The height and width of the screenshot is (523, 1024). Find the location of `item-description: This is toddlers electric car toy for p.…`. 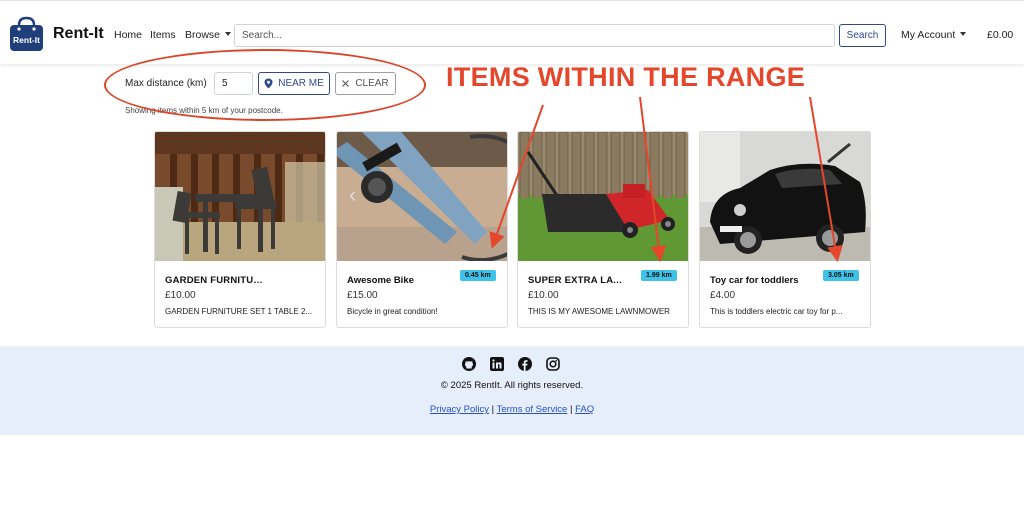

item-description: This is toddlers electric car toy for p.… is located at coordinates (776, 311).